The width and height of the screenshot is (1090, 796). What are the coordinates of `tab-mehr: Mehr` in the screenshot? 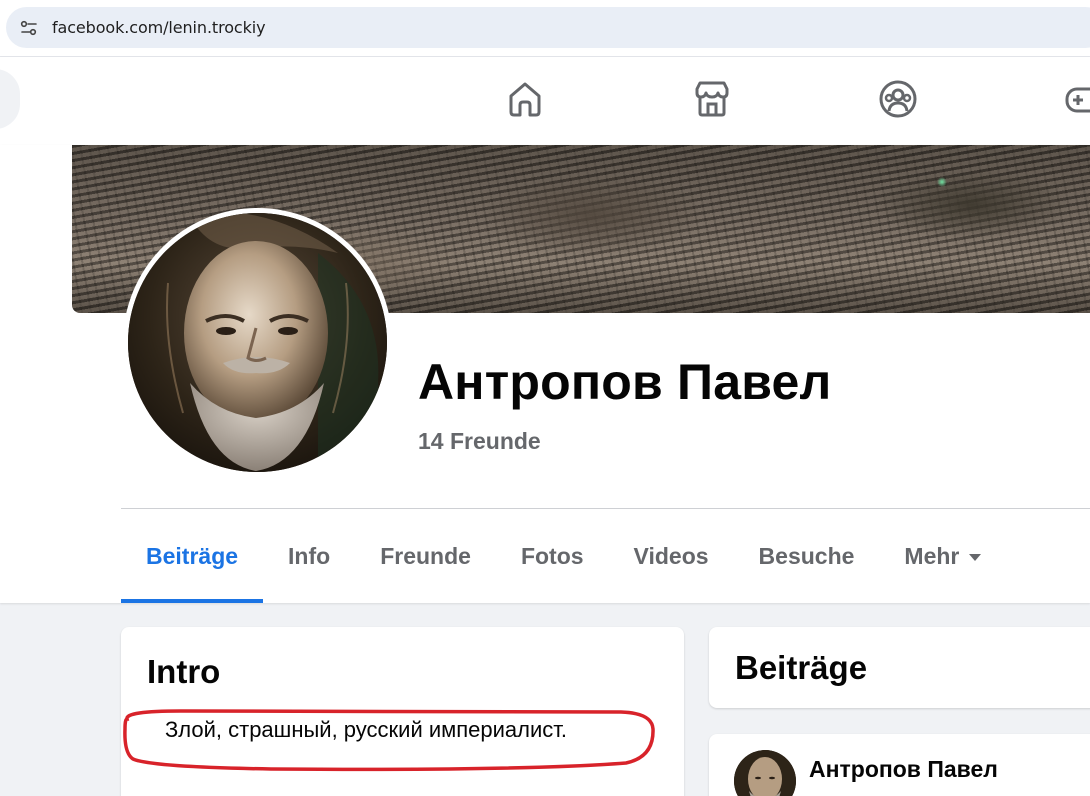 It's located at (942, 556).